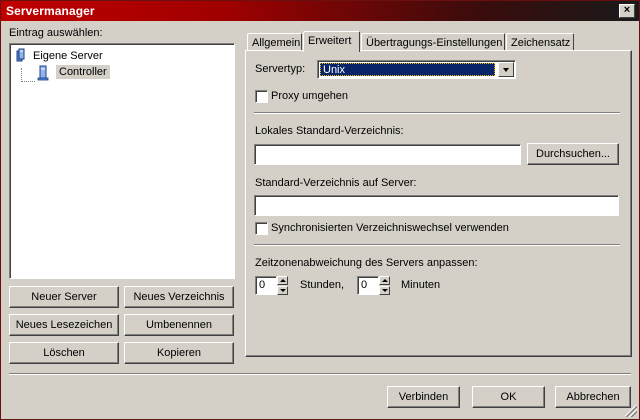  What do you see at coordinates (179, 353) in the screenshot?
I see `copy-button: Kopieren` at bounding box center [179, 353].